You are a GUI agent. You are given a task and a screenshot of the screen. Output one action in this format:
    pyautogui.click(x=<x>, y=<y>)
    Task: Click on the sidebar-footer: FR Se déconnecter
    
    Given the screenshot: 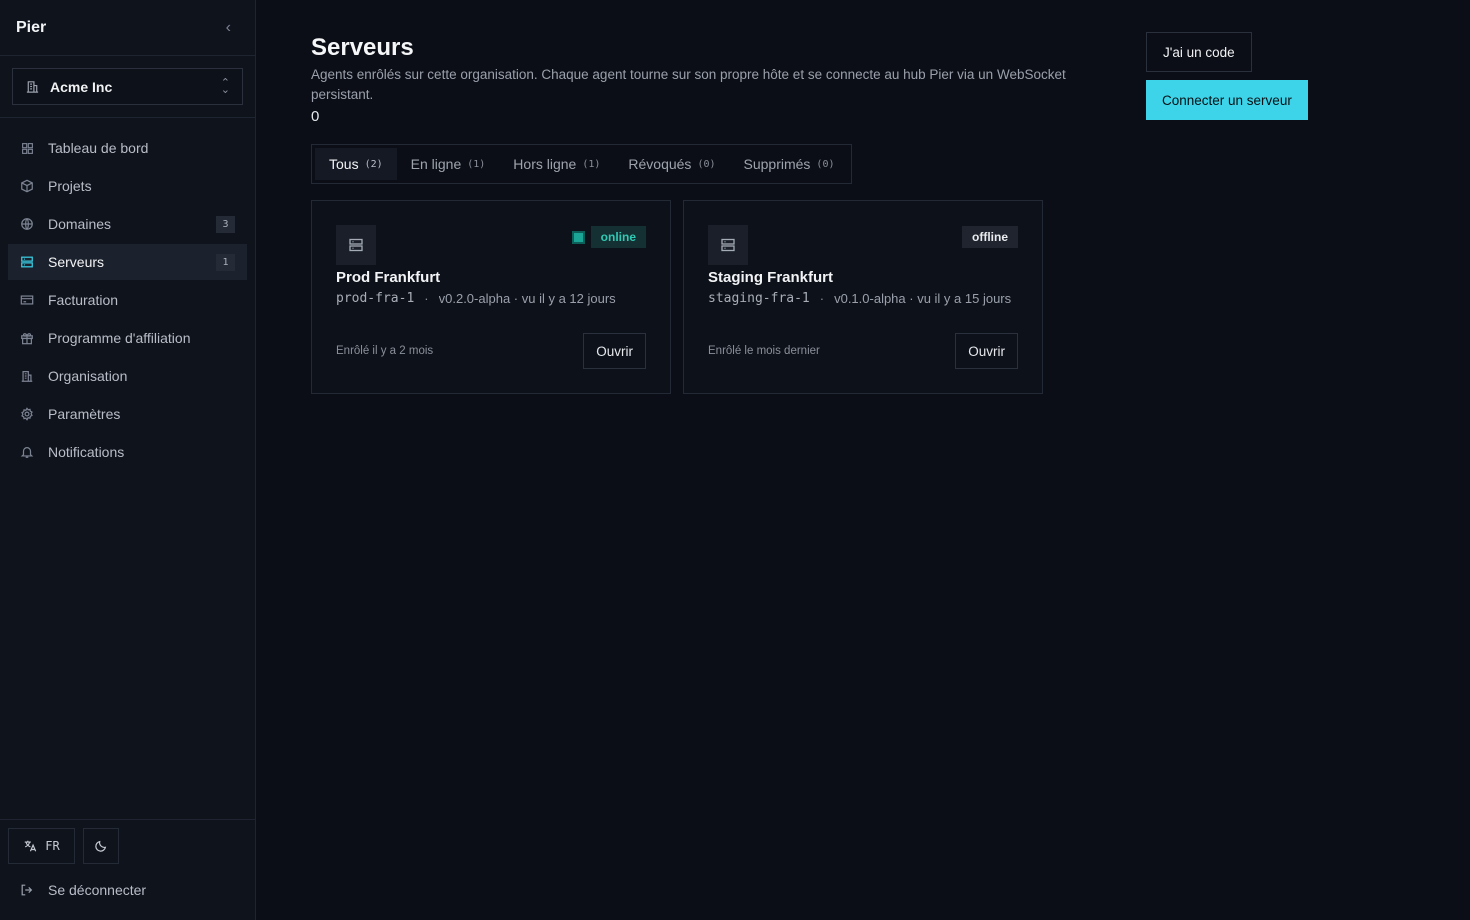 What is the action you would take?
    pyautogui.click(x=127, y=869)
    